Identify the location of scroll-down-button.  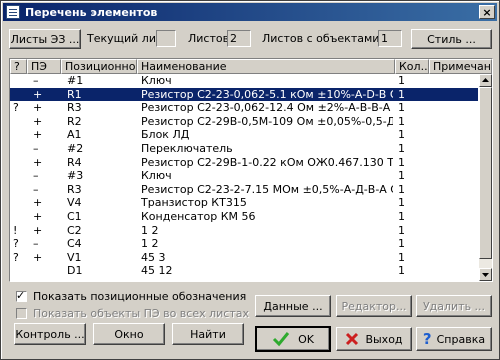
(485, 274).